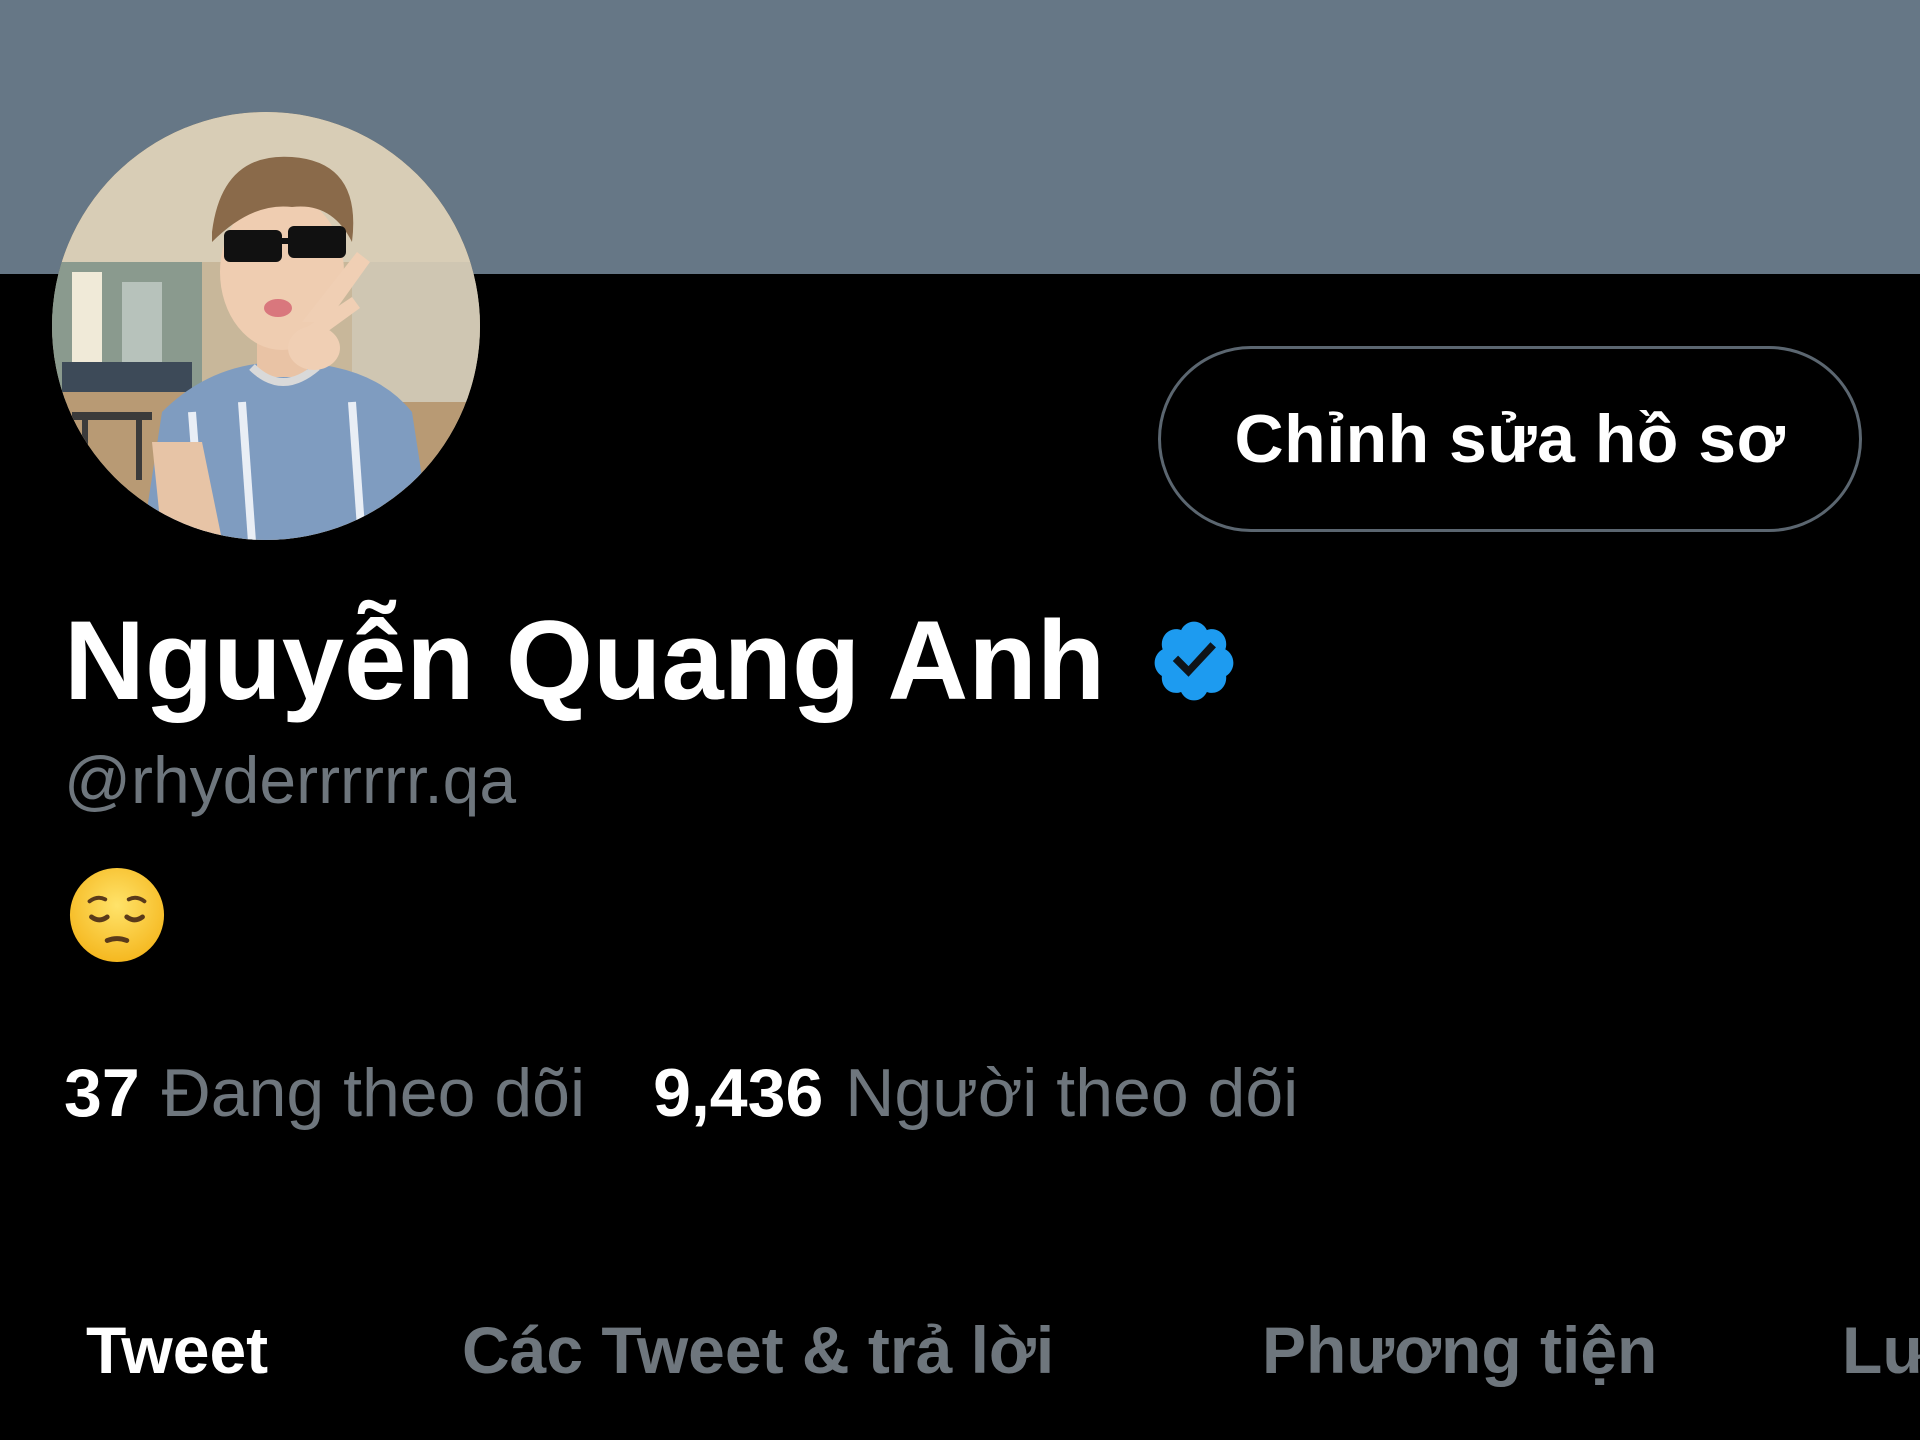 The height and width of the screenshot is (1440, 1920). I want to click on following-stat: 37 Đang theo dõi, so click(324, 1093).